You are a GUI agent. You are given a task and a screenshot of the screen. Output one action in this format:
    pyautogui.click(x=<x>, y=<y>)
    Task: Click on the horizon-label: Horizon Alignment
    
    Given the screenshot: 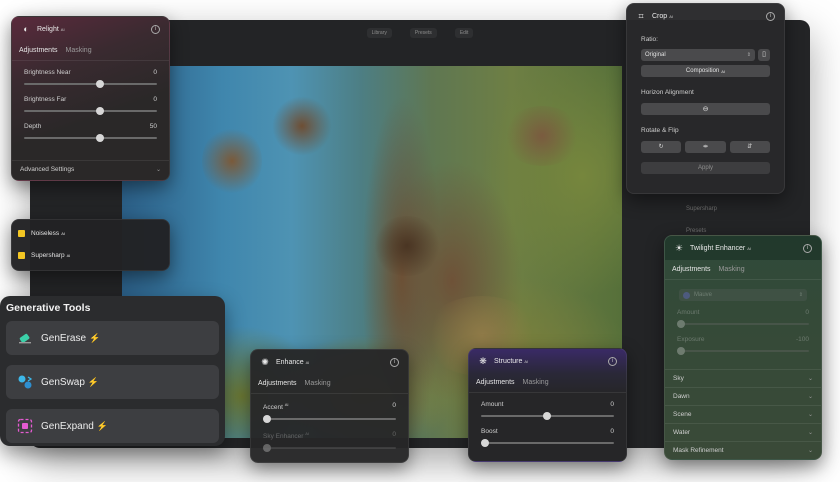 What is the action you would take?
    pyautogui.click(x=667, y=92)
    